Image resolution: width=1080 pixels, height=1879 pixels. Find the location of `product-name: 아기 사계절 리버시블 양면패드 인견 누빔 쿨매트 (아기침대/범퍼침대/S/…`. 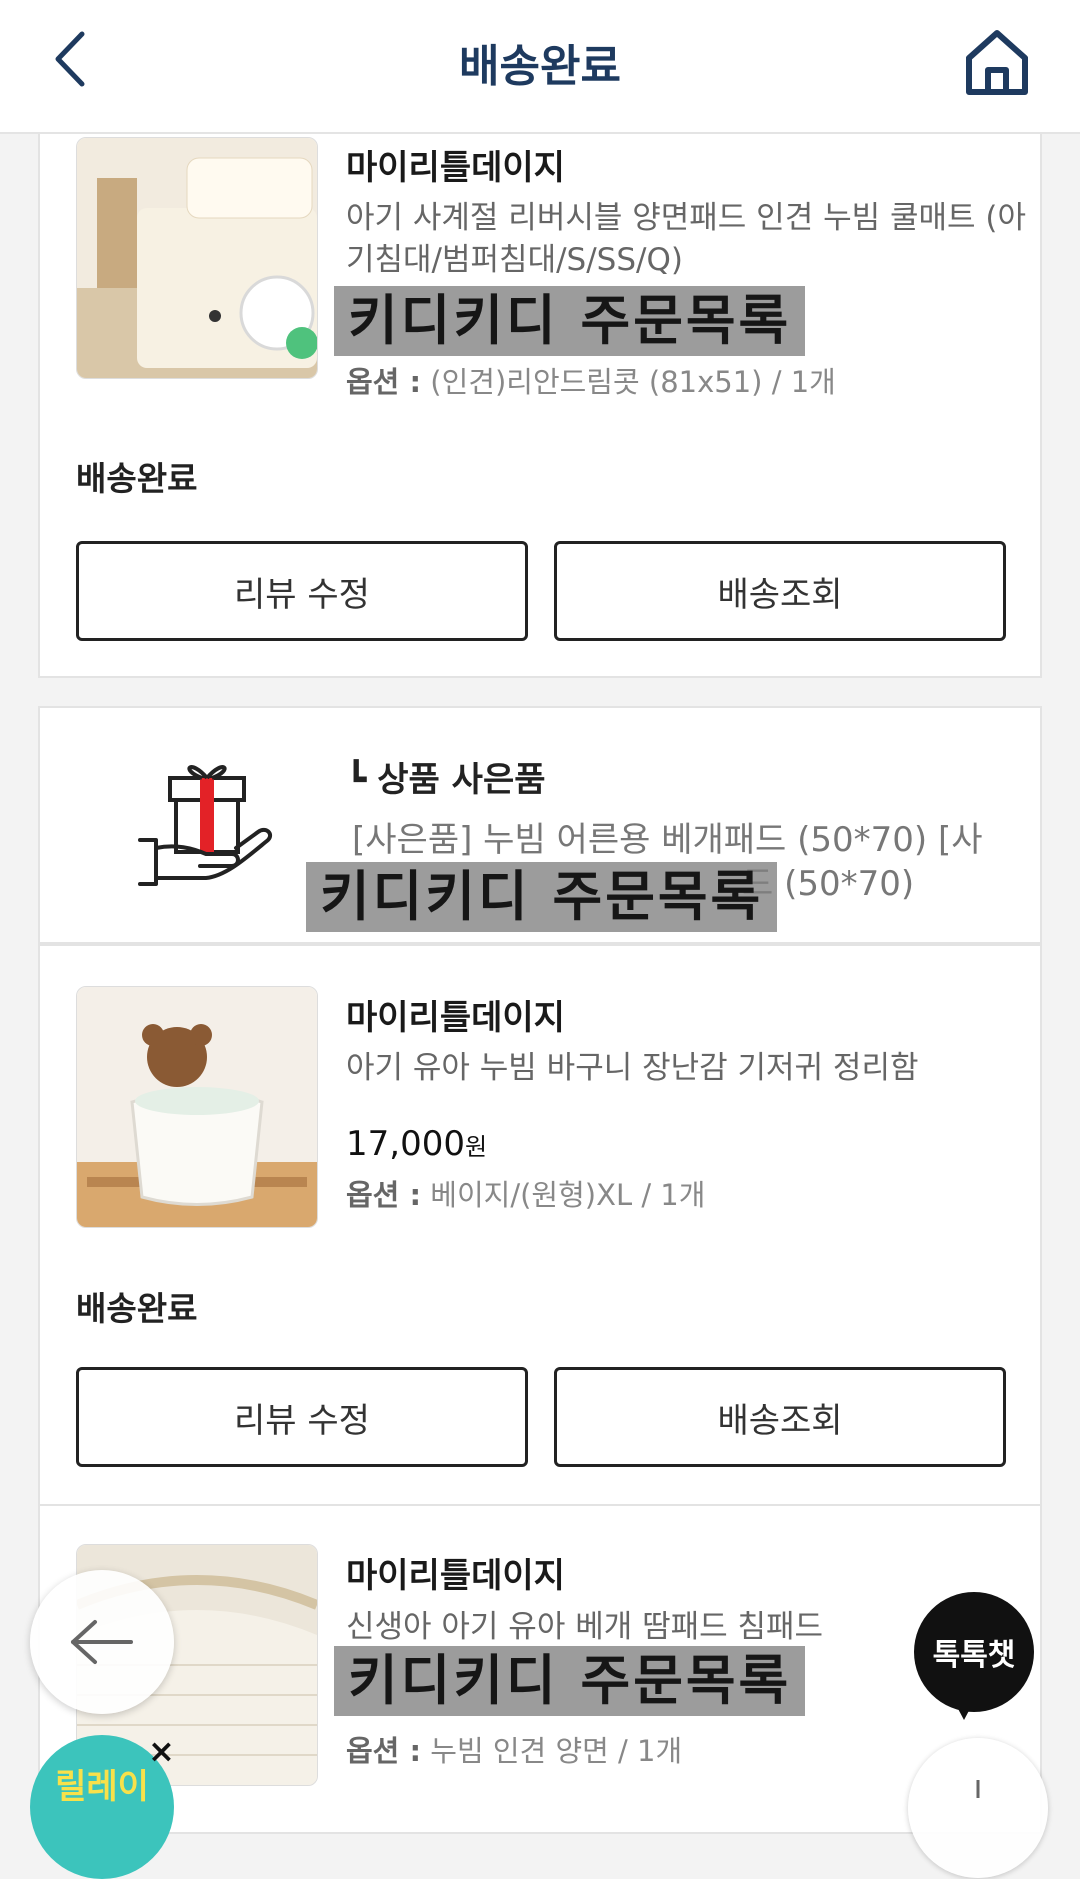

product-name: 아기 사계절 리버시블 양면패드 인견 누빔 쿨매트 (아기침대/범퍼침대/S/… is located at coordinates (686, 239).